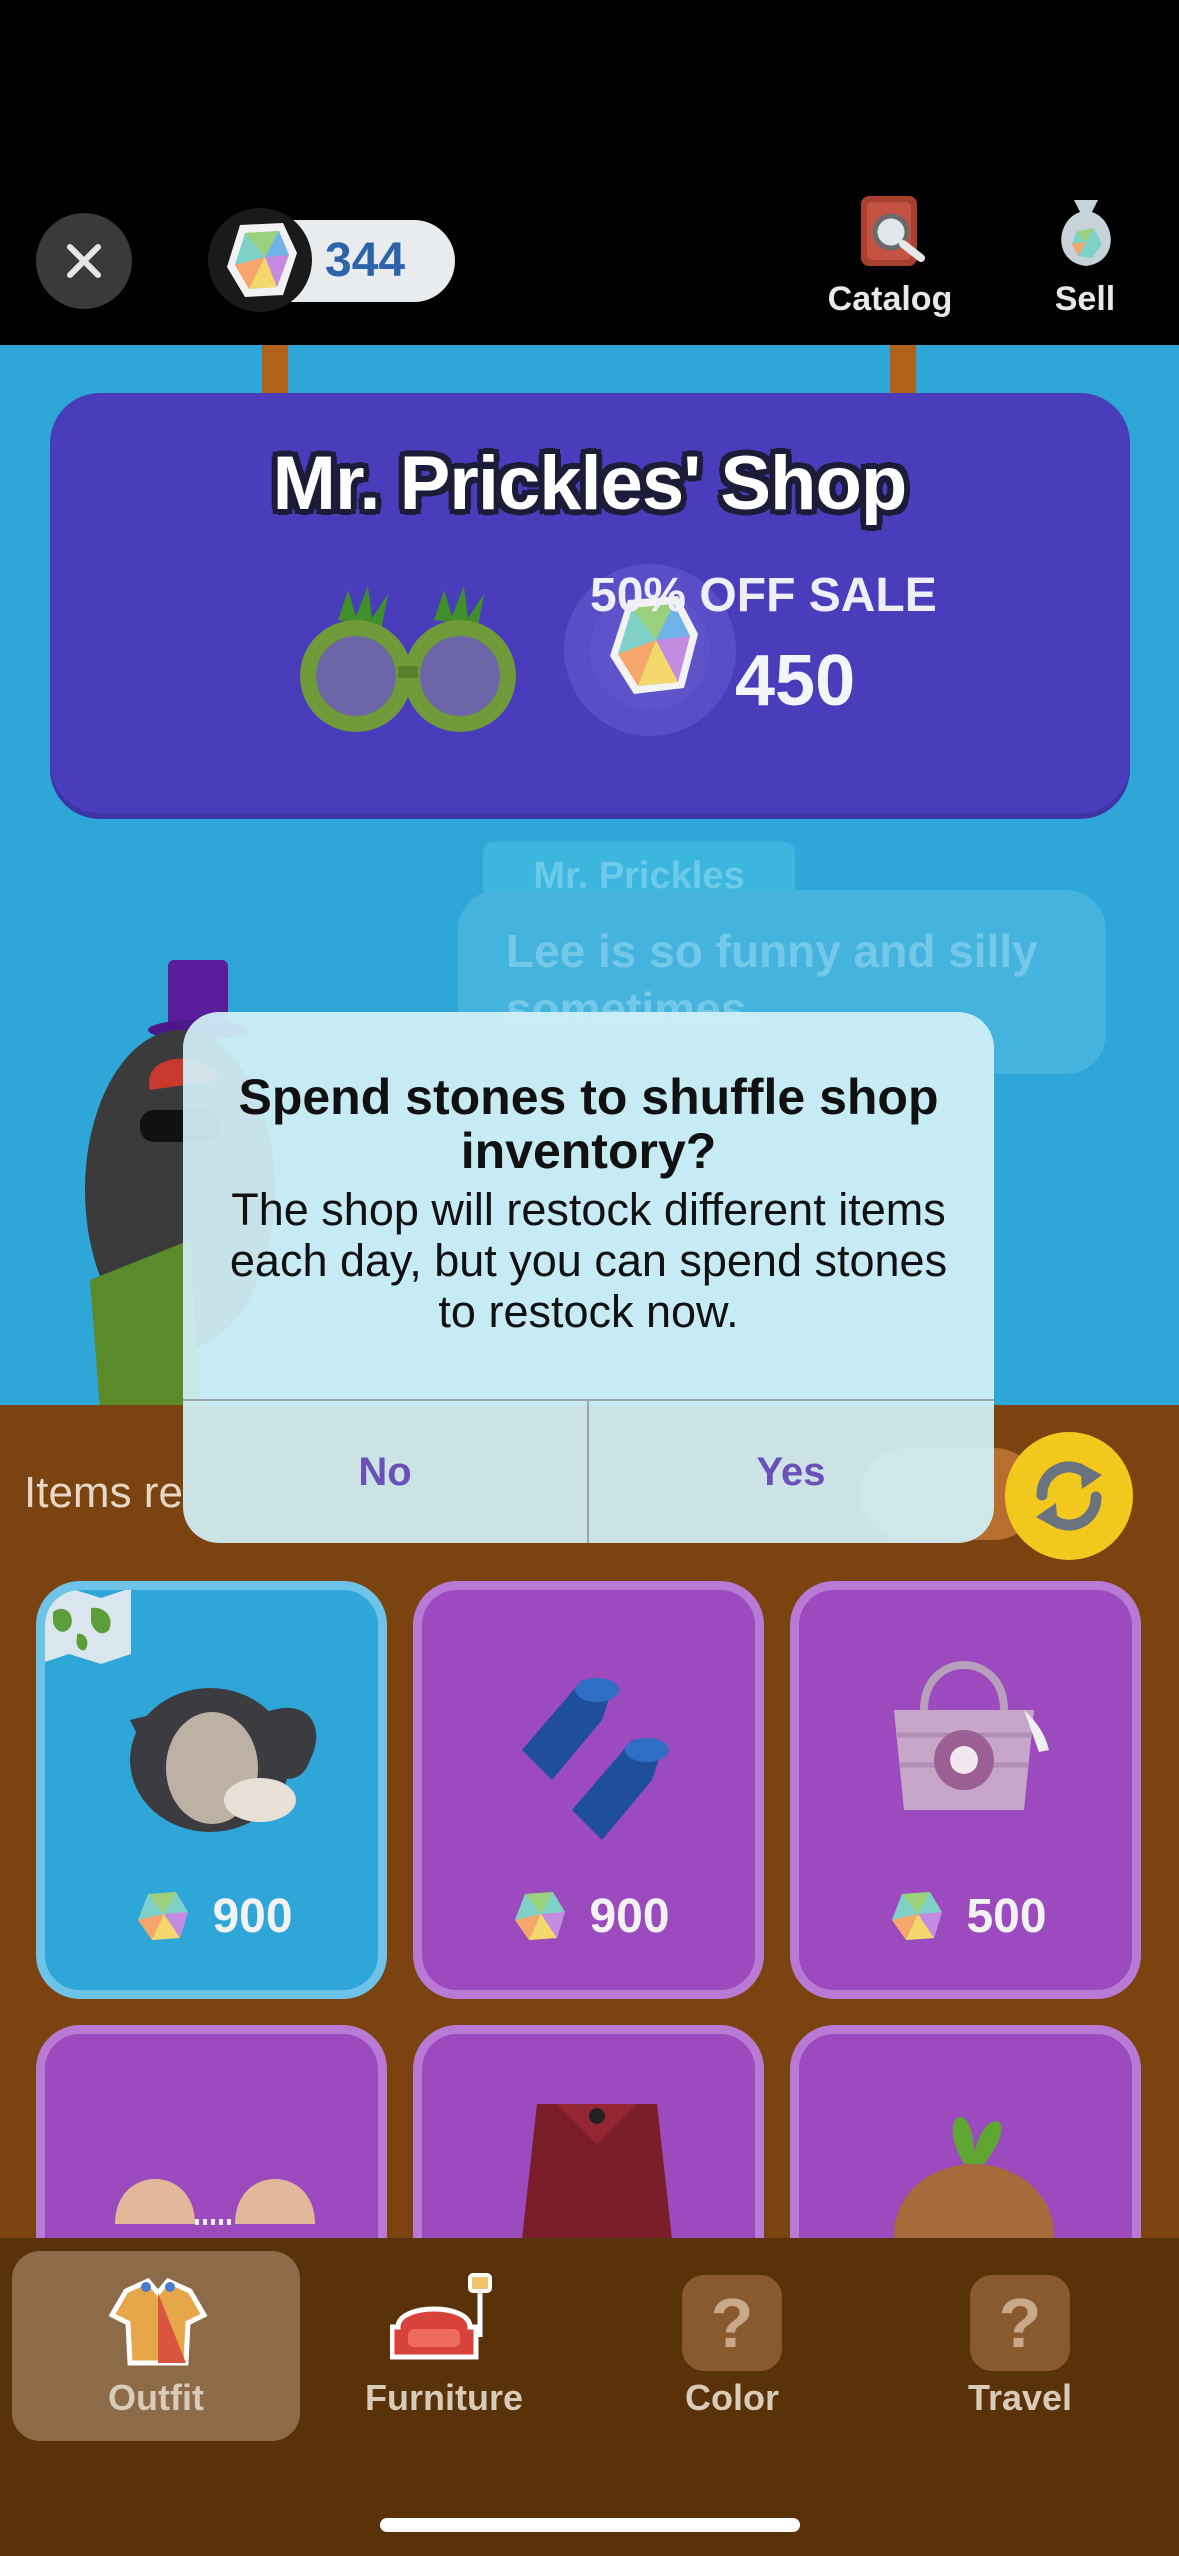 The height and width of the screenshot is (2556, 1179). Describe the element at coordinates (156, 2397) in the screenshot. I see `nav-label: Outfit` at that location.